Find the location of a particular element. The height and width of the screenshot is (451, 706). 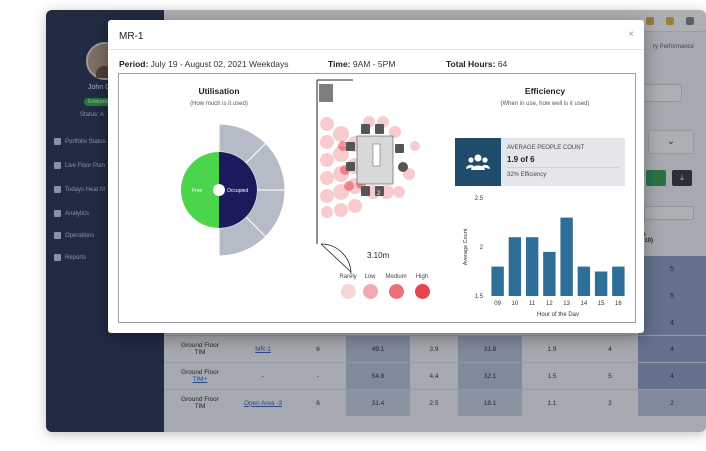

y-tick-label: 2 is located at coordinates (482, 248).